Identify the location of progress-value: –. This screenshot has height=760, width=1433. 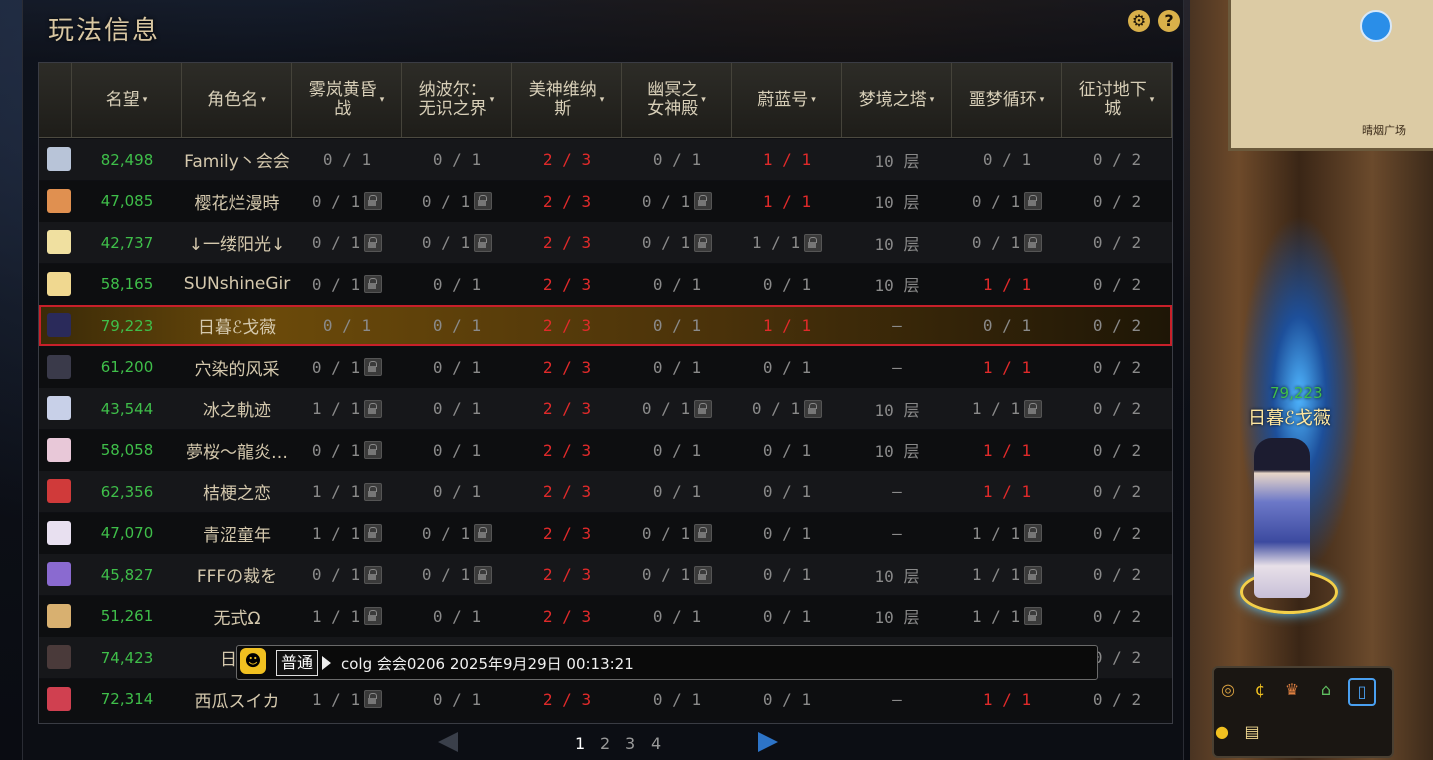
(897, 491).